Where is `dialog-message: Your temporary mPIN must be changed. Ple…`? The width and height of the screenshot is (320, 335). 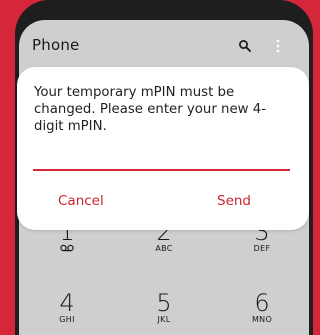 dialog-message: Your temporary mPIN must be changed. Ple… is located at coordinates (150, 109).